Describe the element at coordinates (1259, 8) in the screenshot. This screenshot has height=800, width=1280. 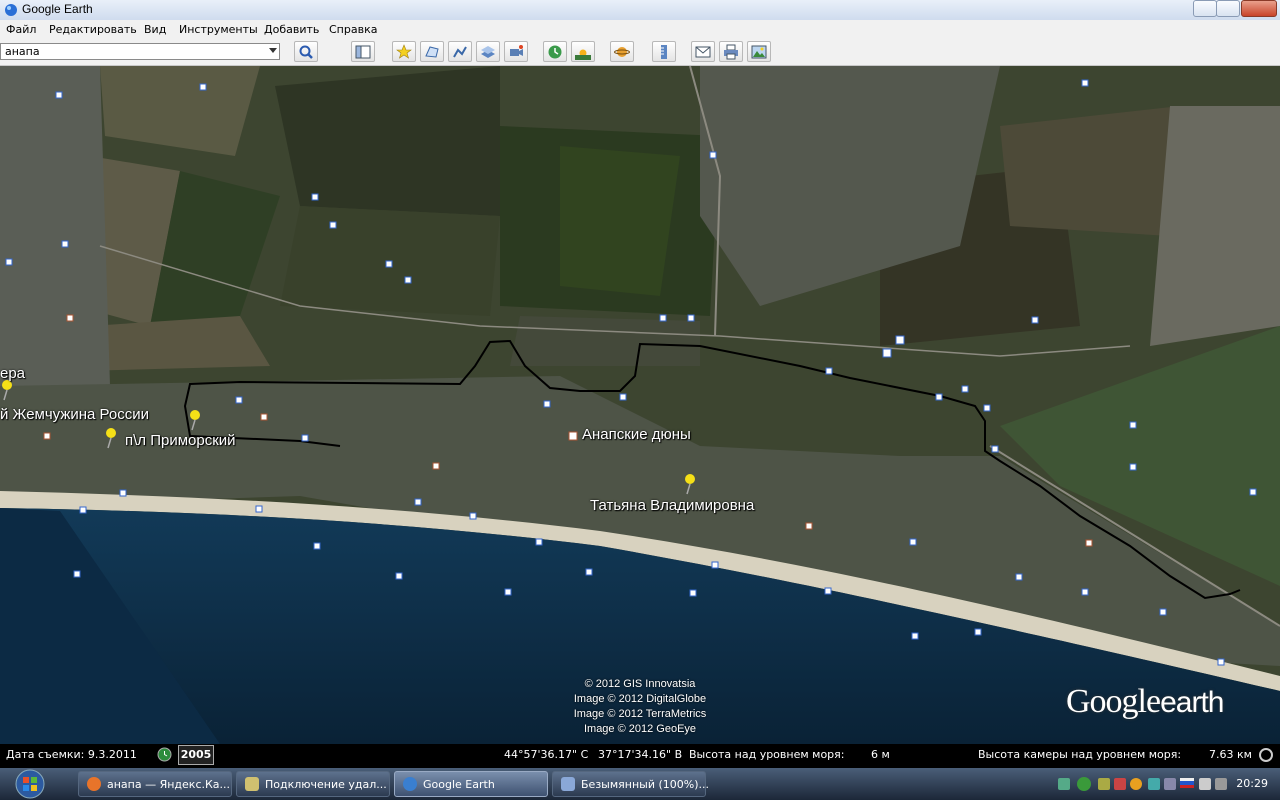
I see `close-button` at that location.